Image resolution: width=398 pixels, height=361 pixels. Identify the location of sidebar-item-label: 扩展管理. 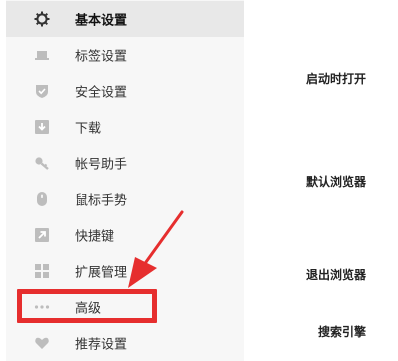
(101, 273).